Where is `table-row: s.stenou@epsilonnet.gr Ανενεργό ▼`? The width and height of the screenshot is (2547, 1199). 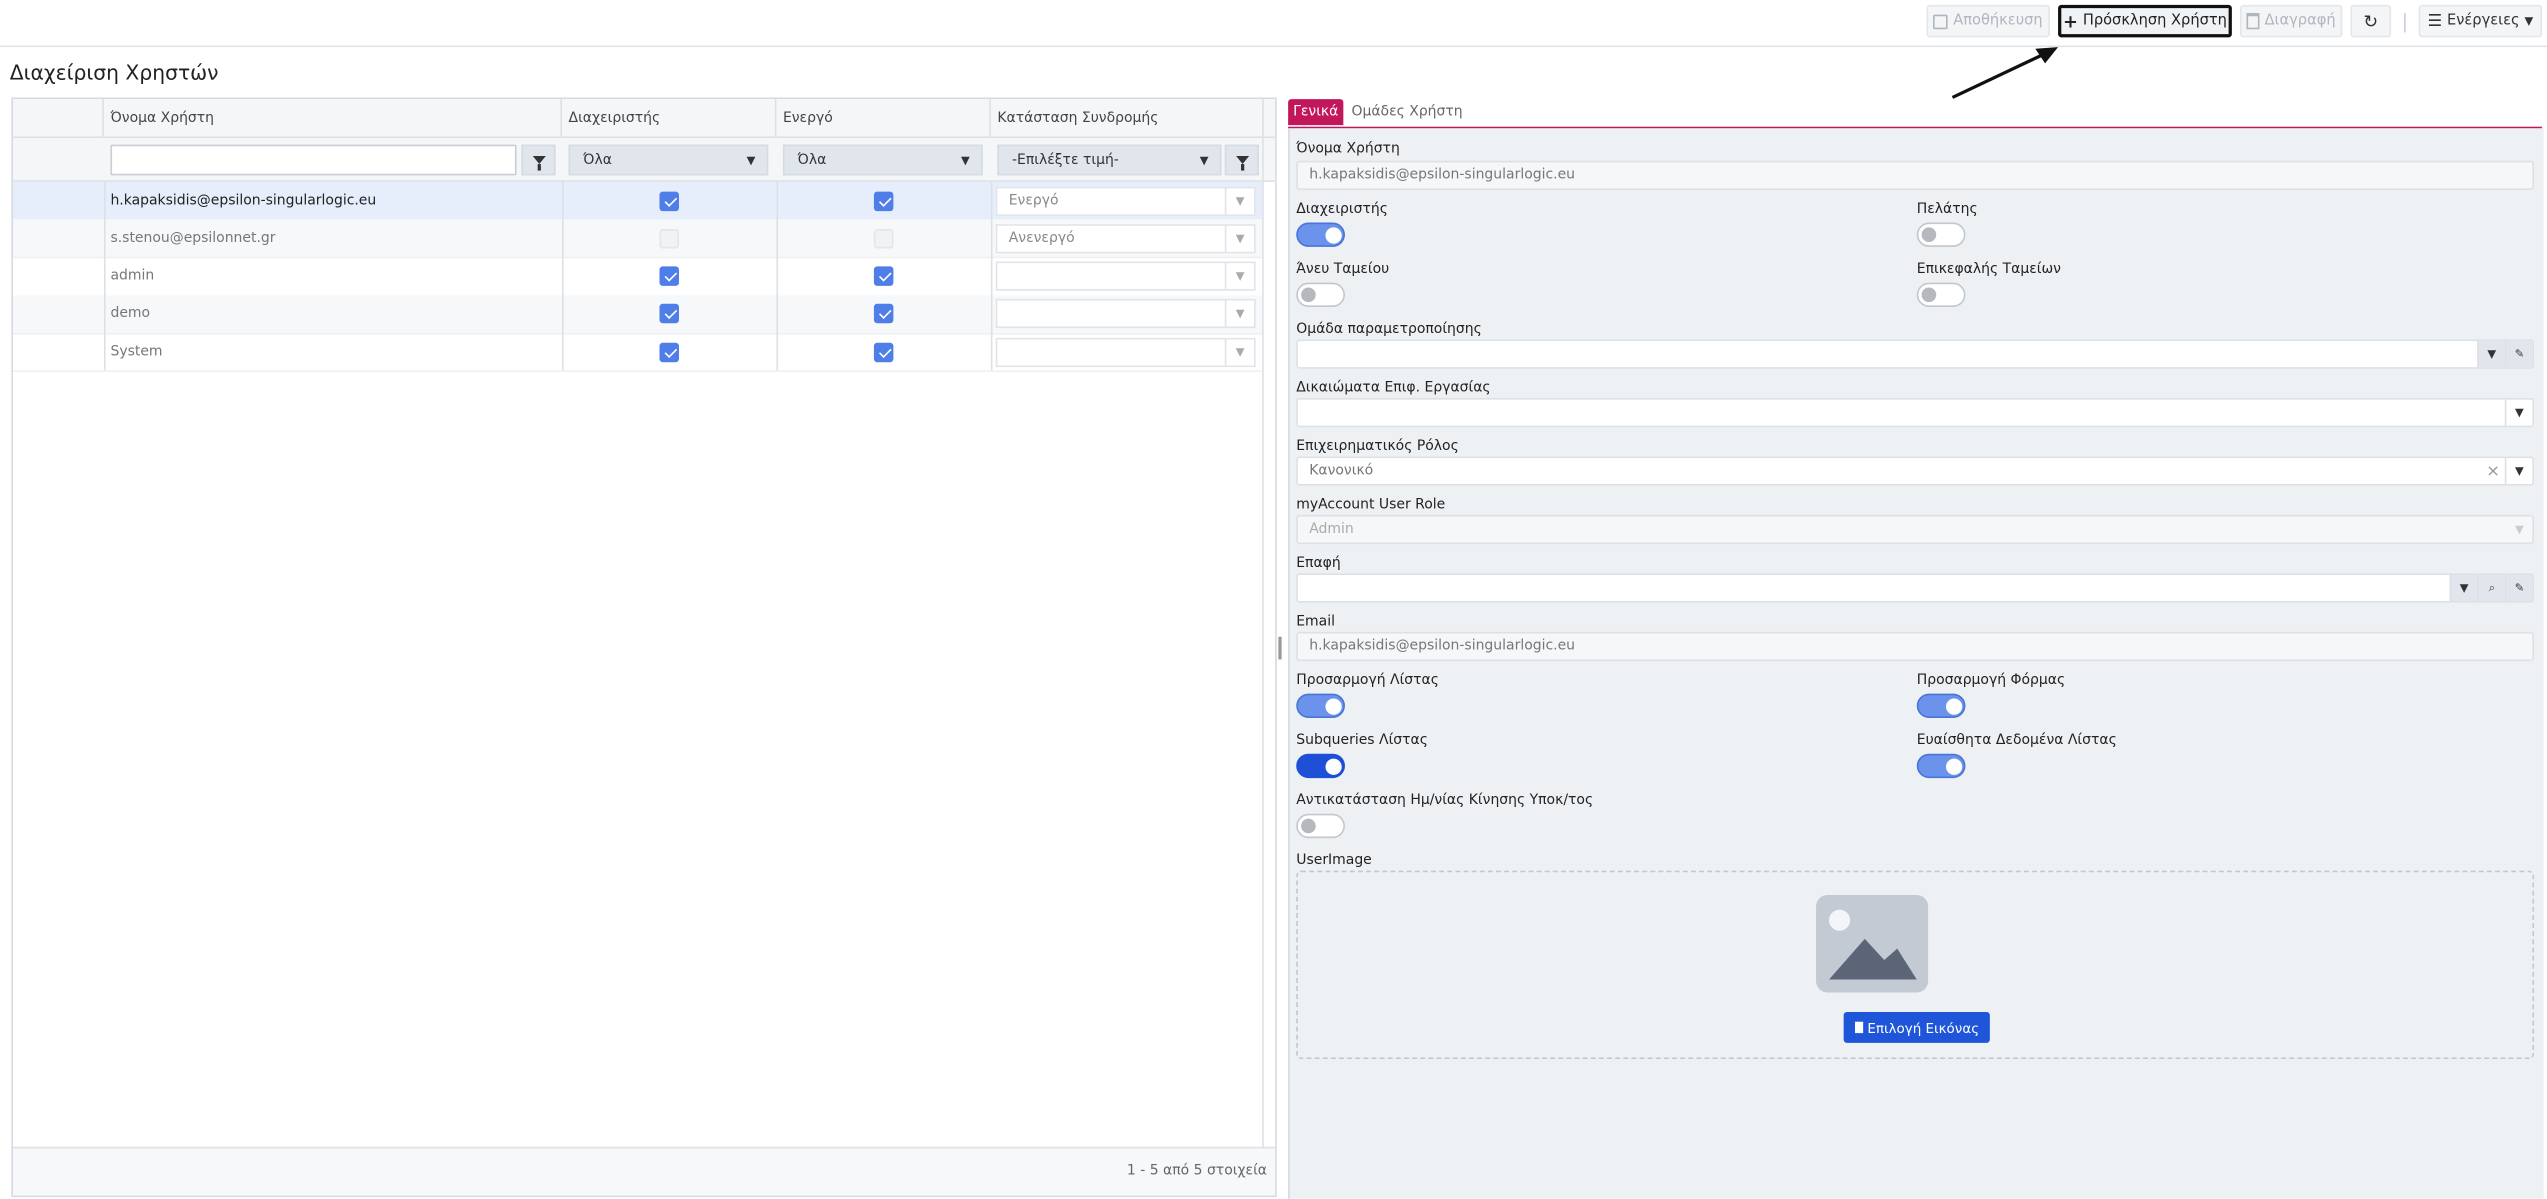 table-row: s.stenou@epsilonnet.gr Ανενεργό ▼ is located at coordinates (637, 239).